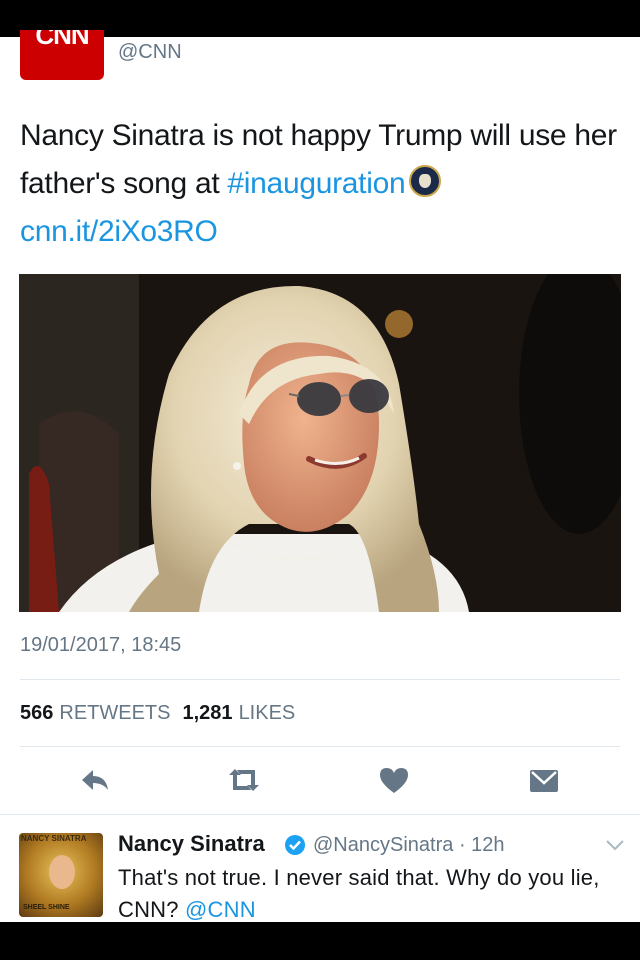 This screenshot has width=640, height=960. I want to click on reply-menu-button, so click(615, 845).